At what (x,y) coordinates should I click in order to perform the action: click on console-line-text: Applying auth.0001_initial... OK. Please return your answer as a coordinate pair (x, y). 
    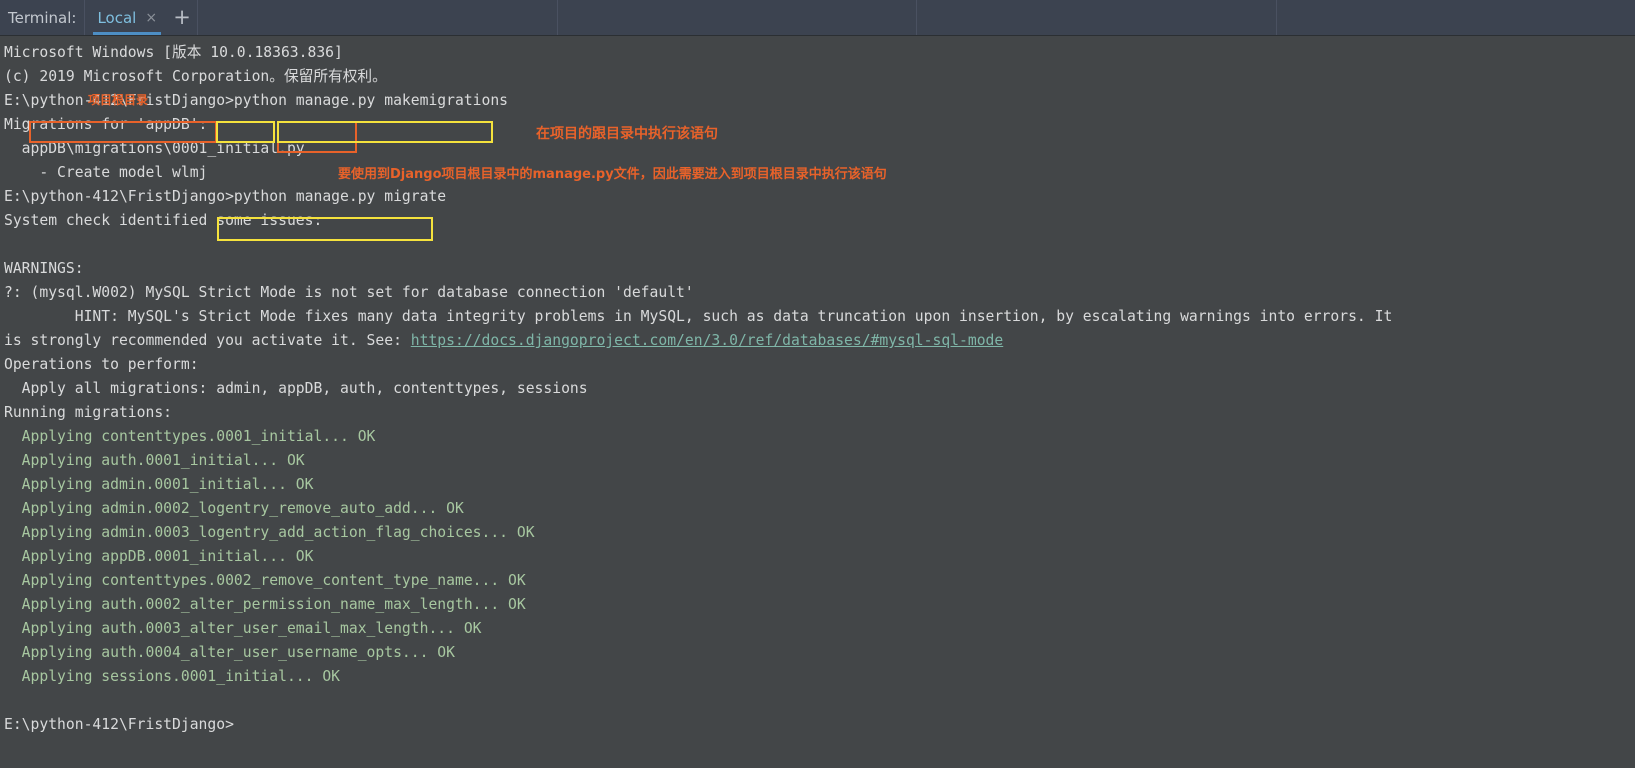
    Looking at the image, I should click on (154, 460).